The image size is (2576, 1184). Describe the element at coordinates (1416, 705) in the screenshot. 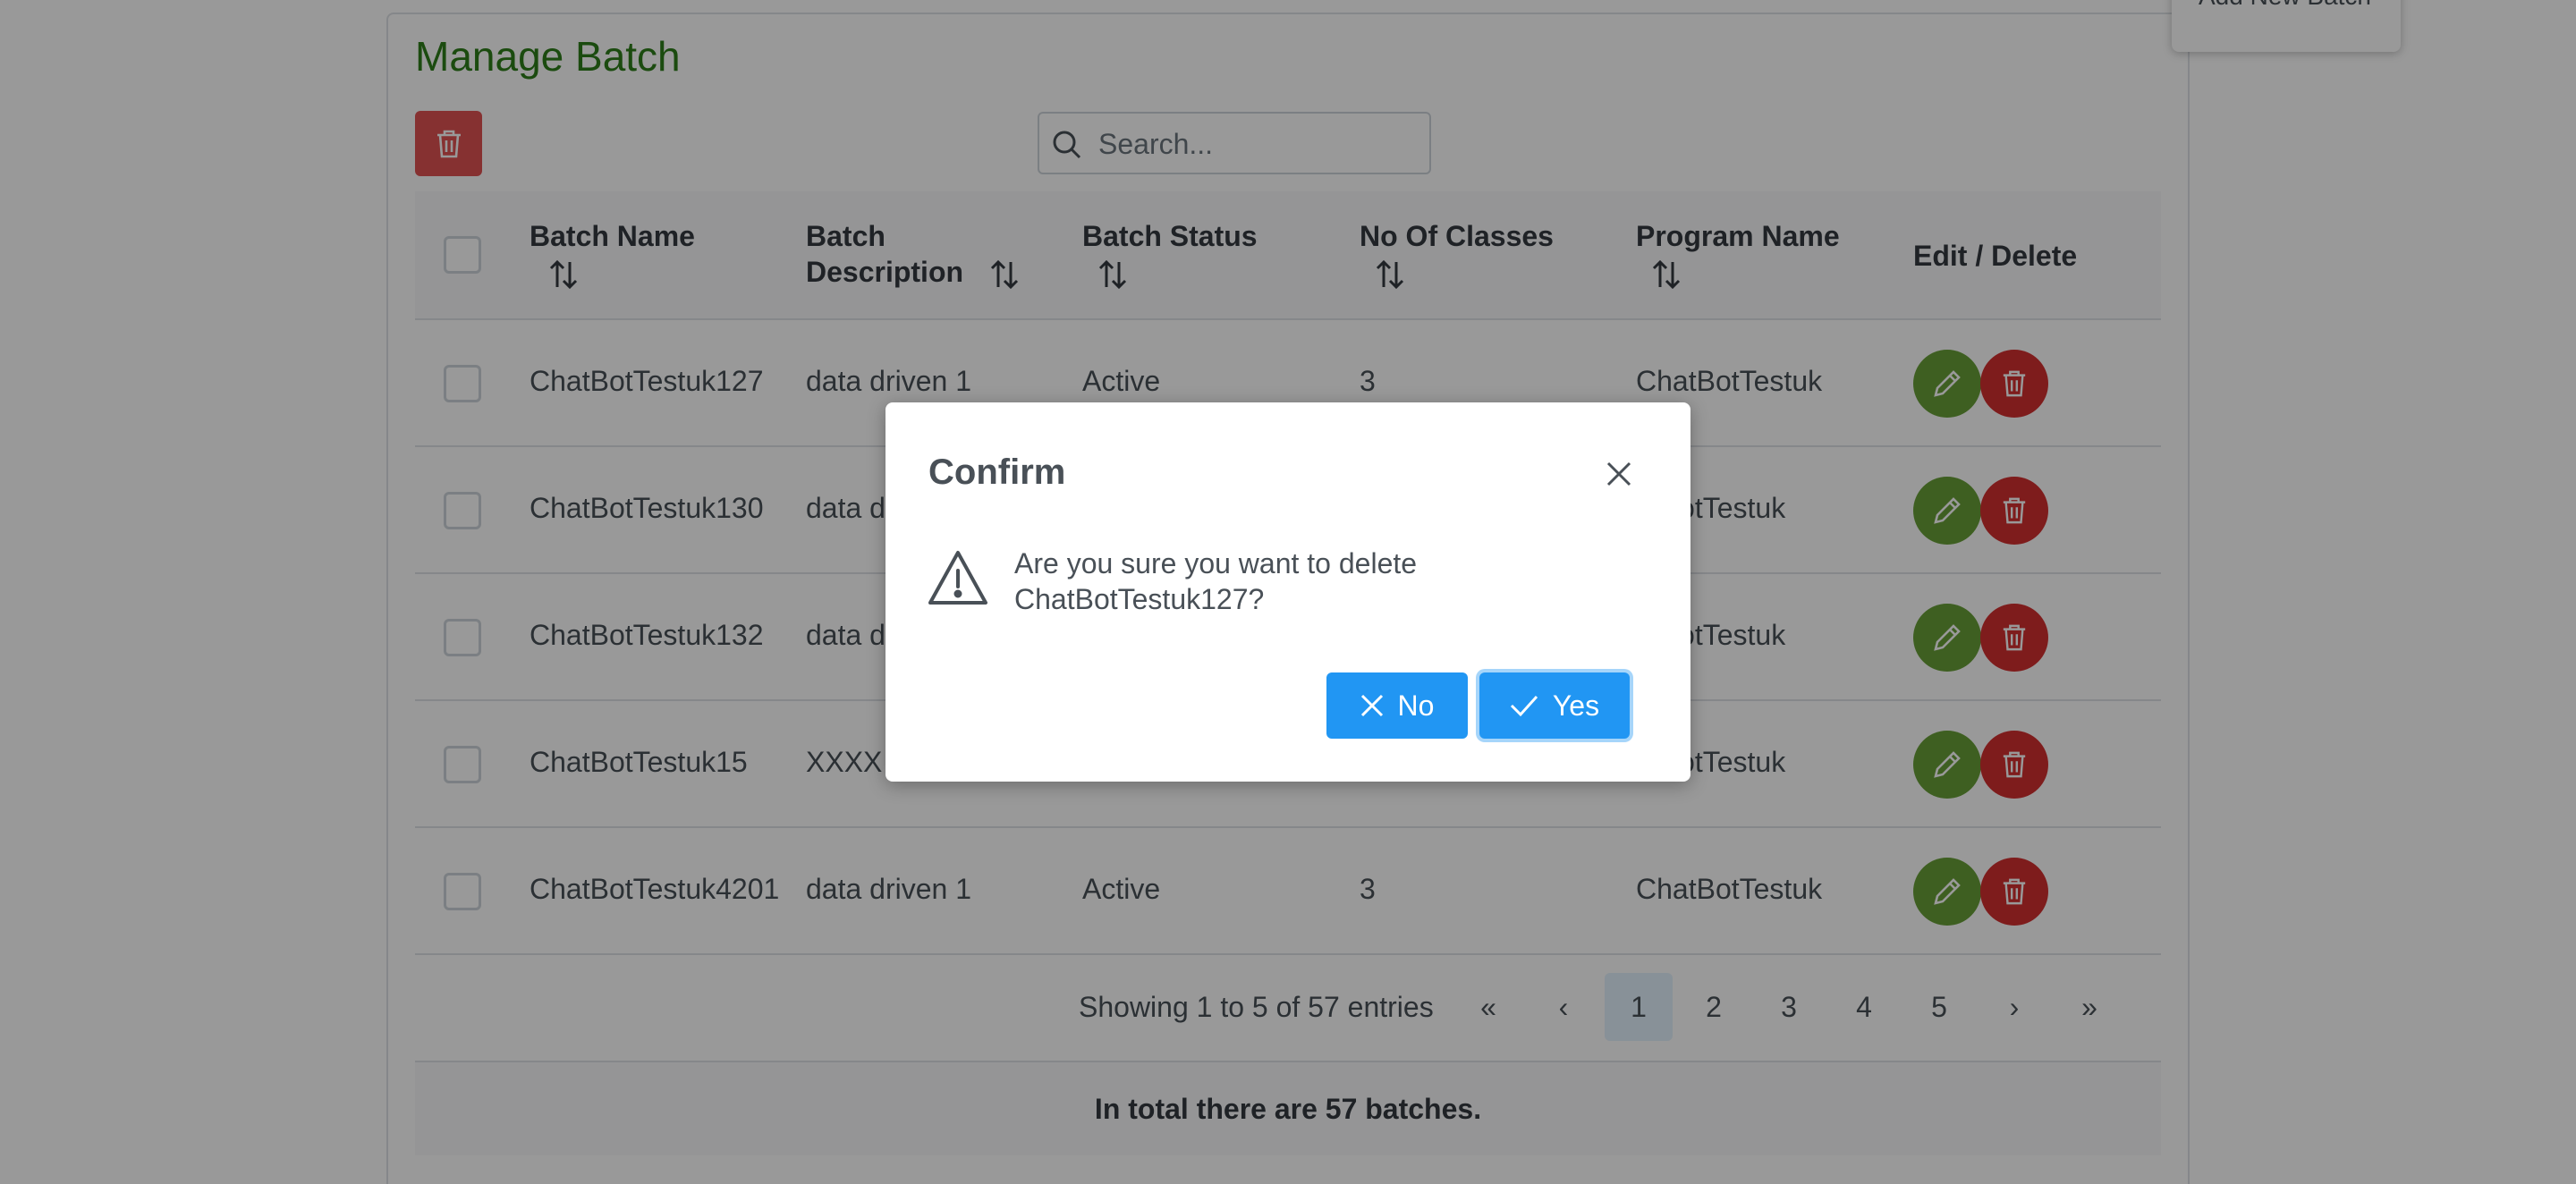

I see `no-button-label: No` at that location.